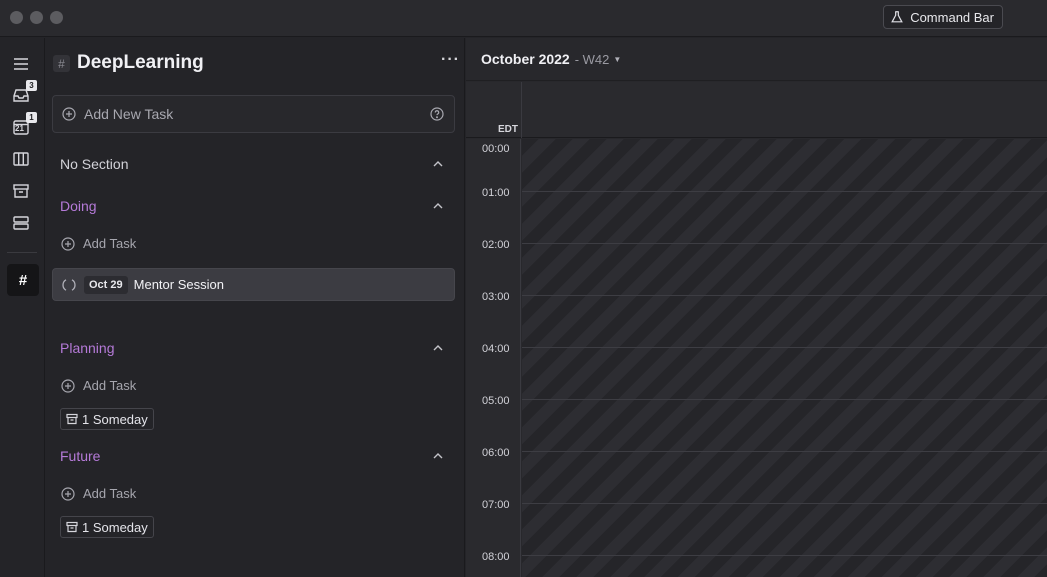  I want to click on hour-label: 02:00, so click(496, 245).